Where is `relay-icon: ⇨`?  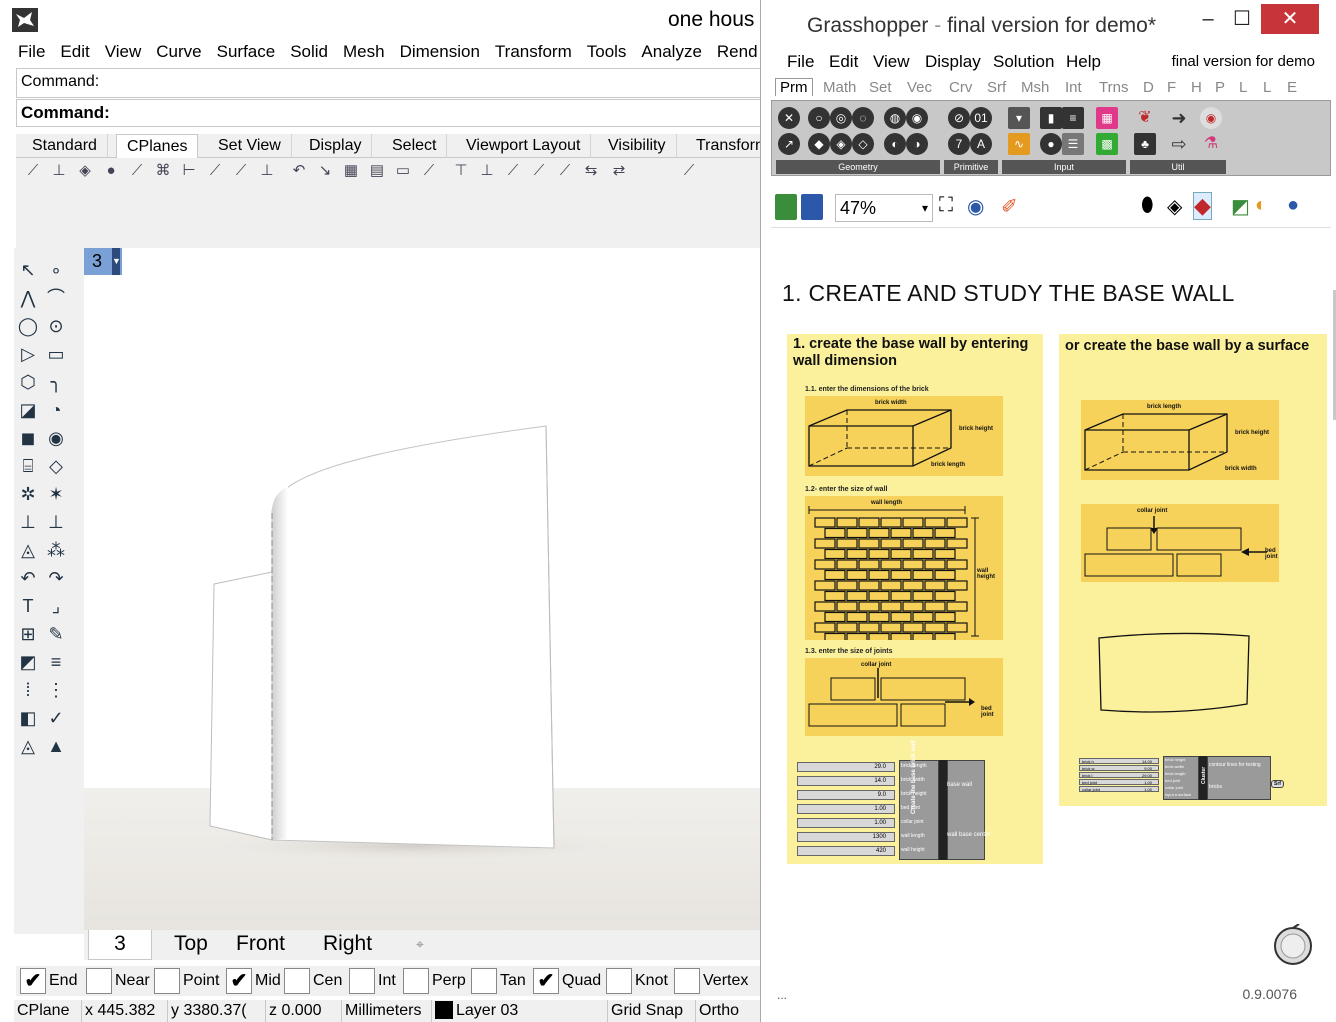 relay-icon: ⇨ is located at coordinates (1179, 144).